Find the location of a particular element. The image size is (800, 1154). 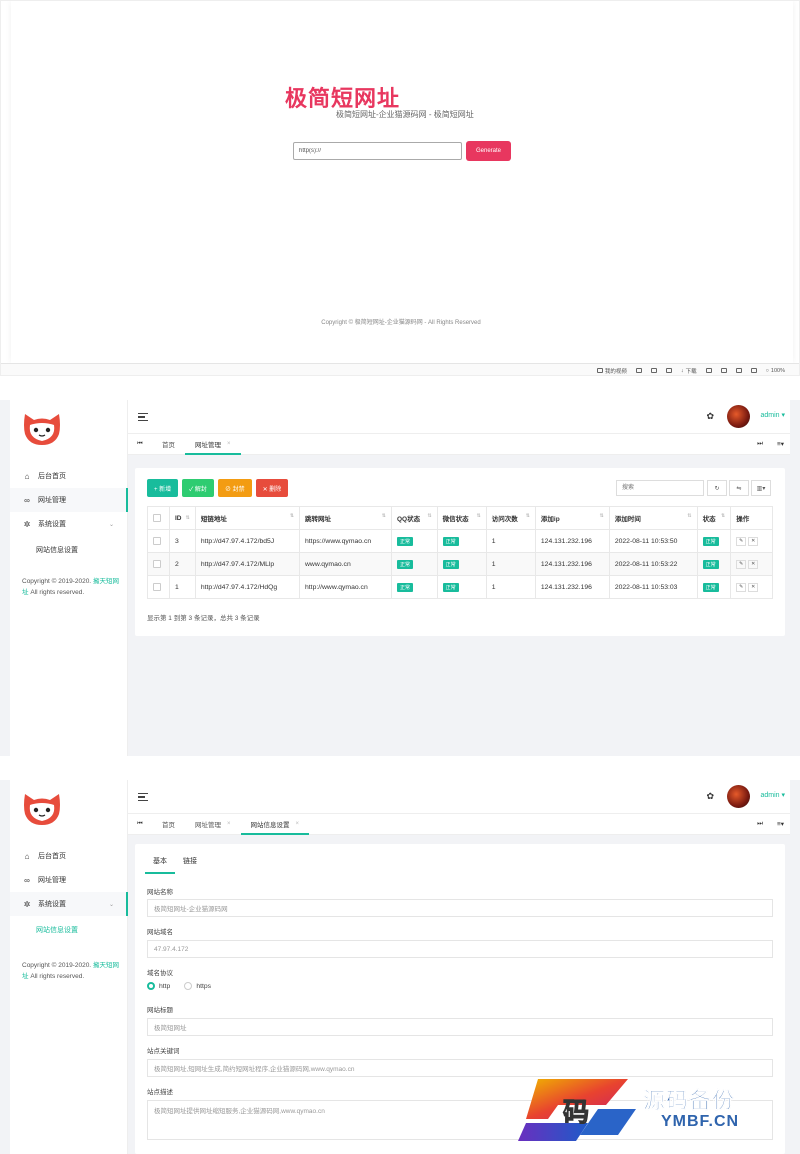

column-header: QQ状态 ⇅ is located at coordinates (414, 518).